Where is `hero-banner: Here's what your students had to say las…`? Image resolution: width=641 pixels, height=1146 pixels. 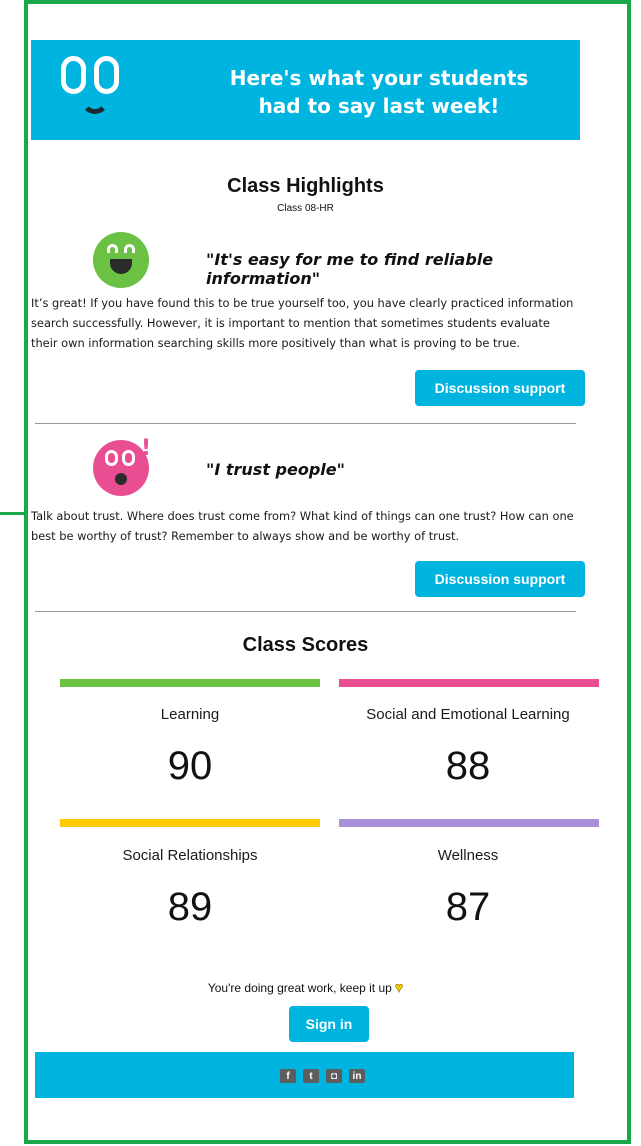
hero-banner: Here's what your students had to say las… is located at coordinates (305, 90).